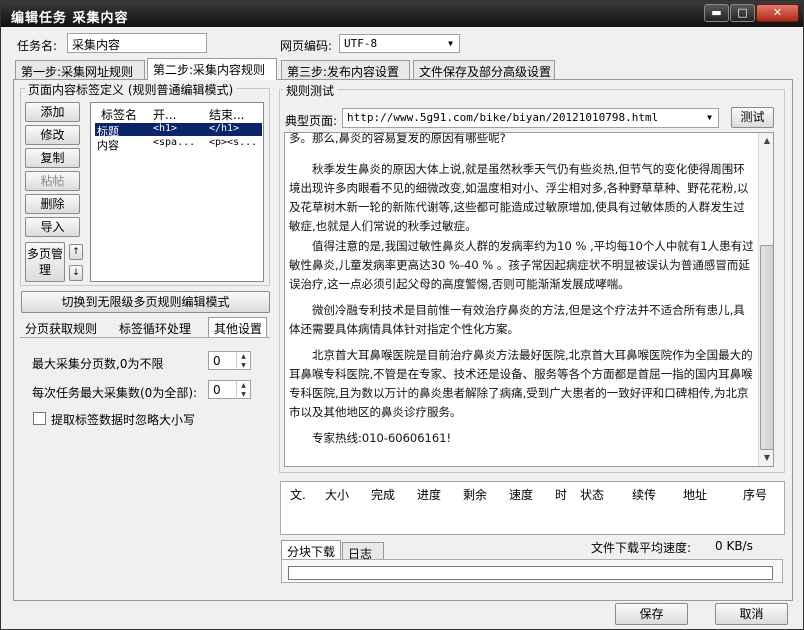 This screenshot has width=804, height=630. Describe the element at coordinates (383, 495) in the screenshot. I see `dl-col-done: 完成` at that location.